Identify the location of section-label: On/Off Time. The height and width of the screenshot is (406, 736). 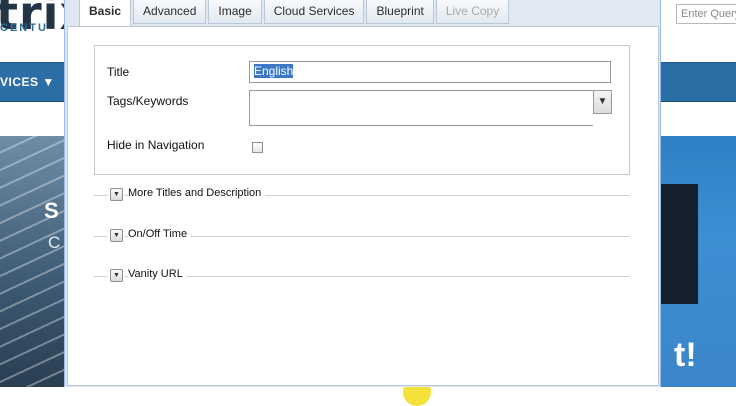
(160, 234).